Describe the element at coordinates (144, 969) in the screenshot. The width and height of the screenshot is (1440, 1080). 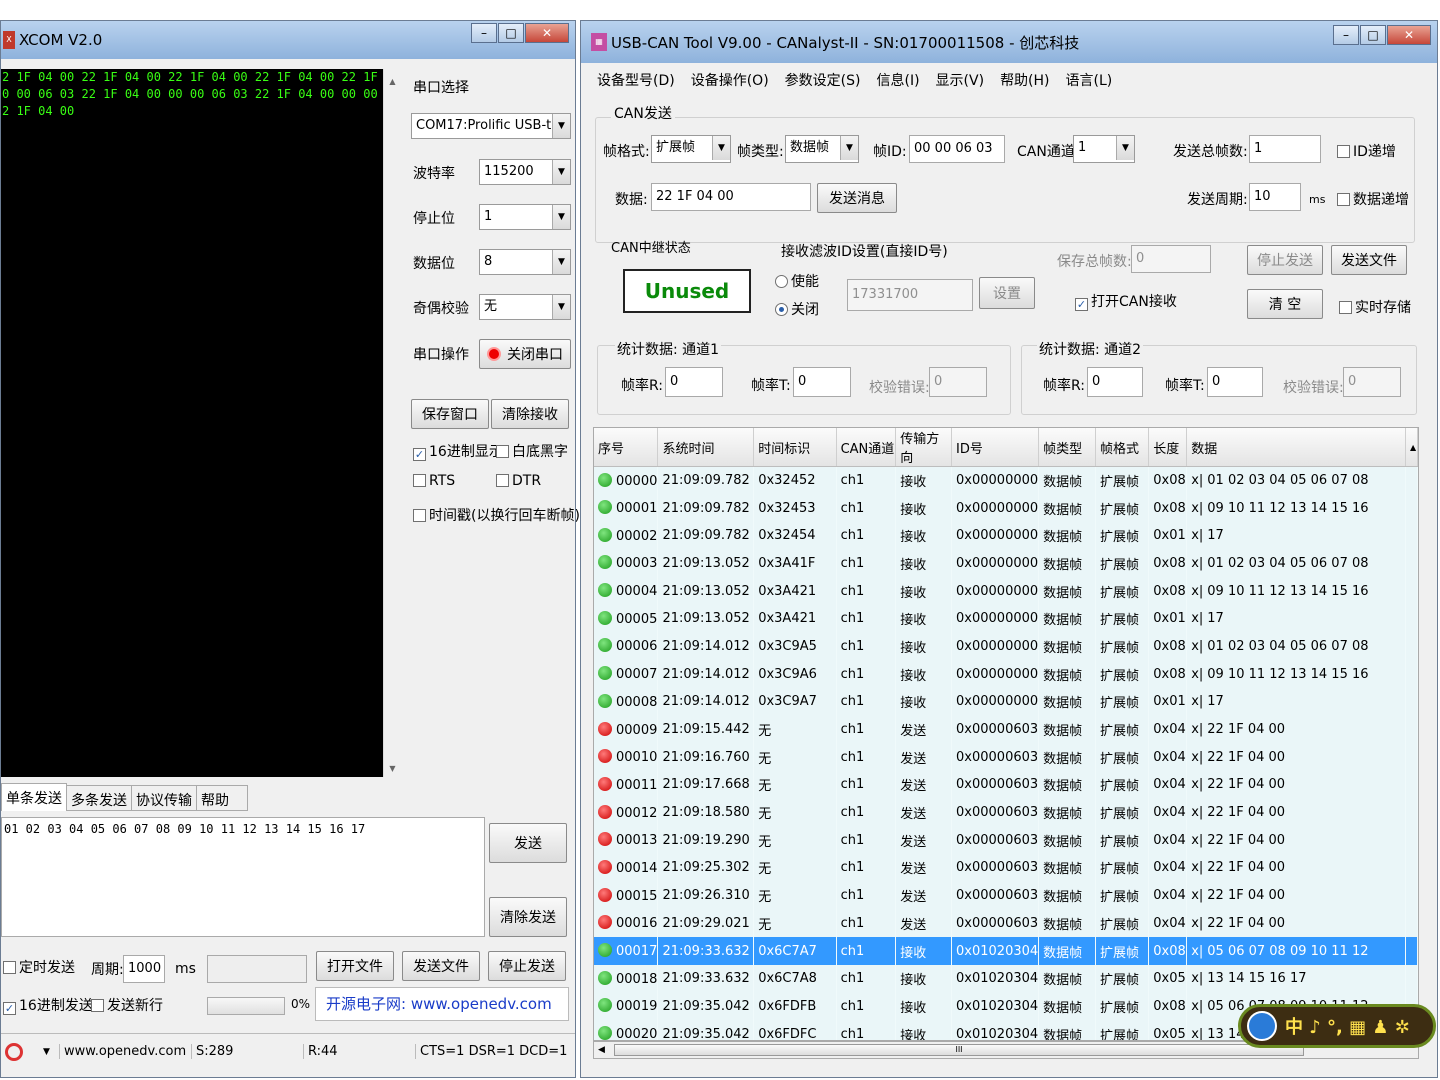
I see `period-input: 1000` at that location.